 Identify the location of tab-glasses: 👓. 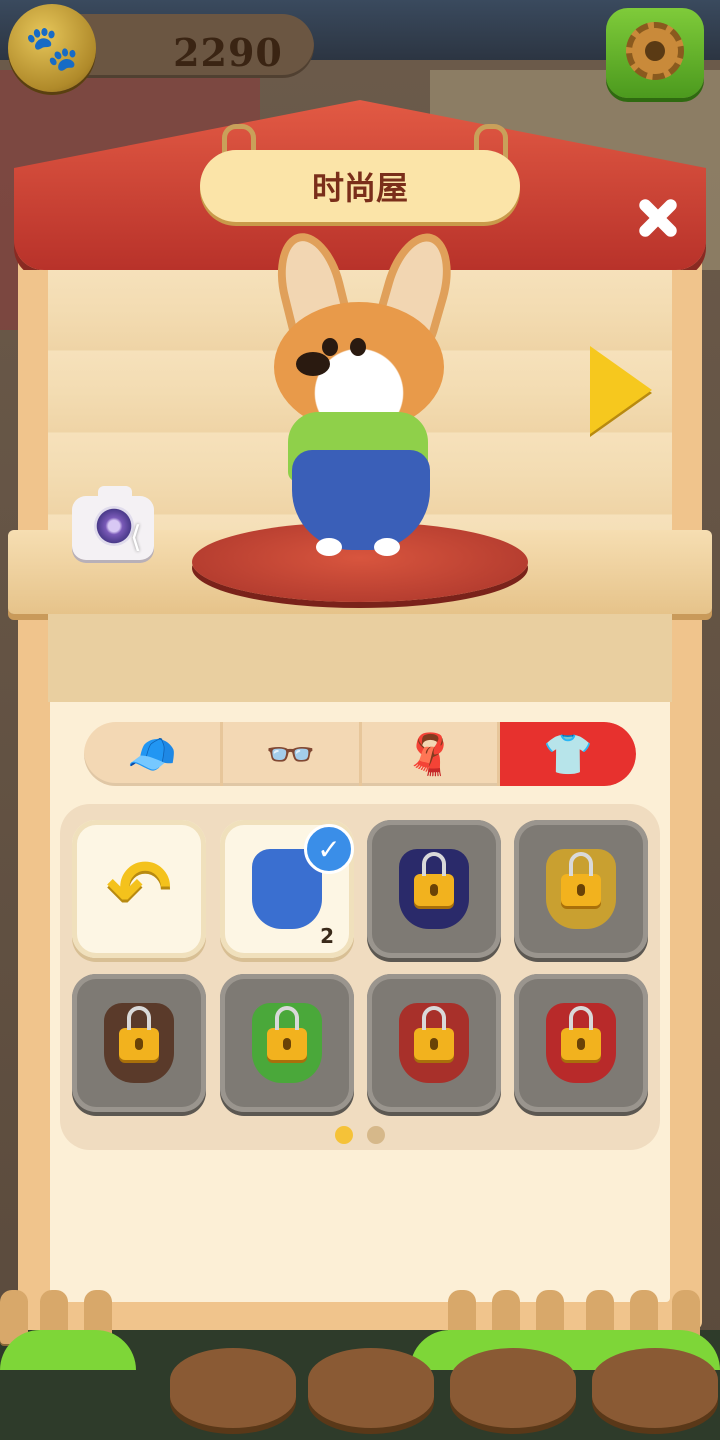
(292, 754).